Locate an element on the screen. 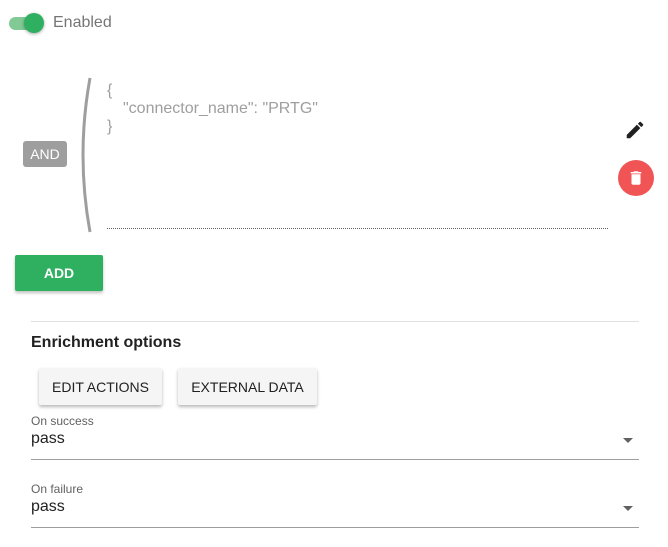 This screenshot has width=668, height=547. group-bracket is located at coordinates (86, 155).